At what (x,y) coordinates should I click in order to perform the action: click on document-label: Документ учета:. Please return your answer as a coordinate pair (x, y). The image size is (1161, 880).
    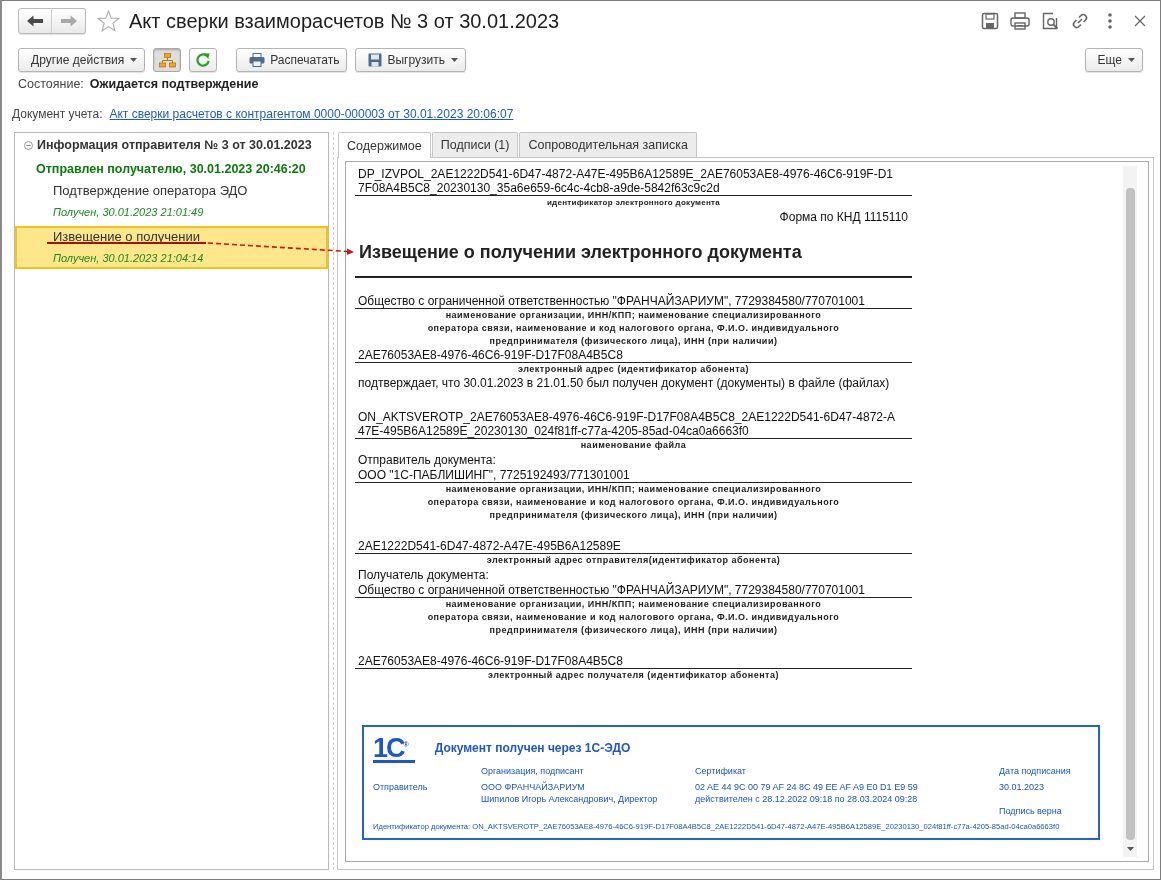
    Looking at the image, I should click on (57, 114).